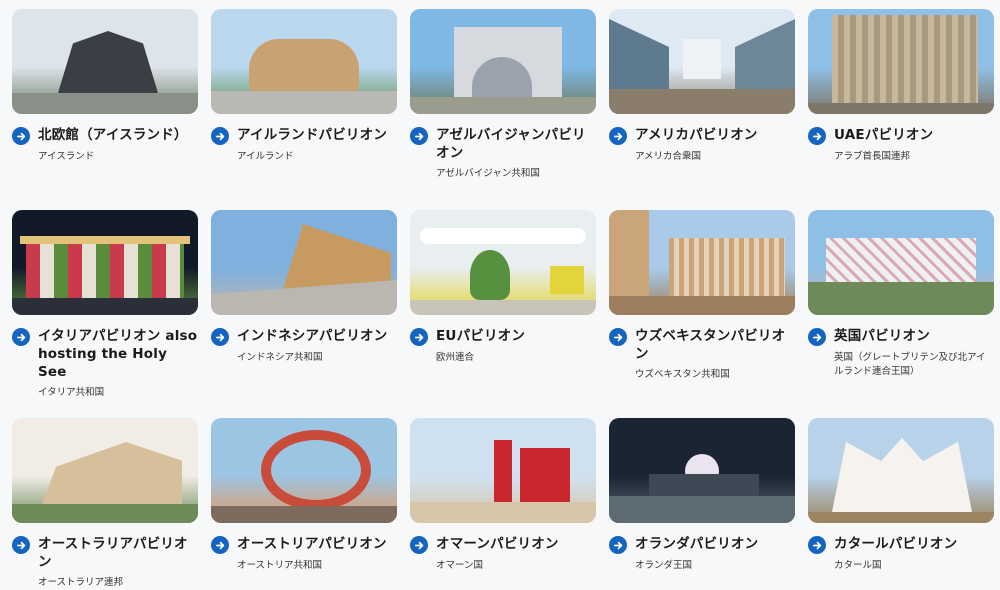 This screenshot has height=590, width=1000. I want to click on pavilion-title-row: UAEパビリオン, so click(901, 135).